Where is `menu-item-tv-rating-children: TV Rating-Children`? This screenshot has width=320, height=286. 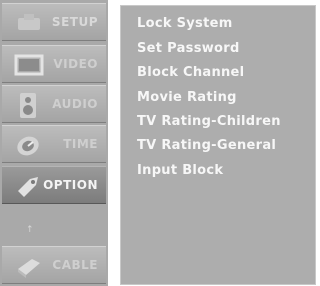 menu-item-tv-rating-children: TV Rating-Children is located at coordinates (209, 121).